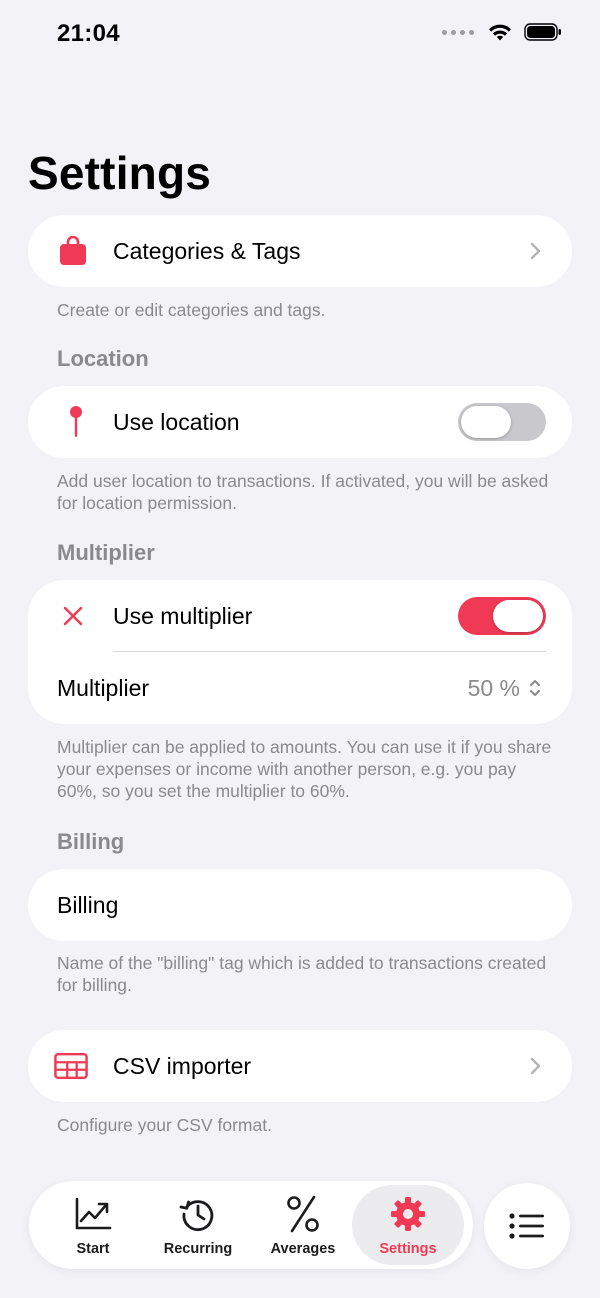  I want to click on location-row: Use location, so click(300, 422).